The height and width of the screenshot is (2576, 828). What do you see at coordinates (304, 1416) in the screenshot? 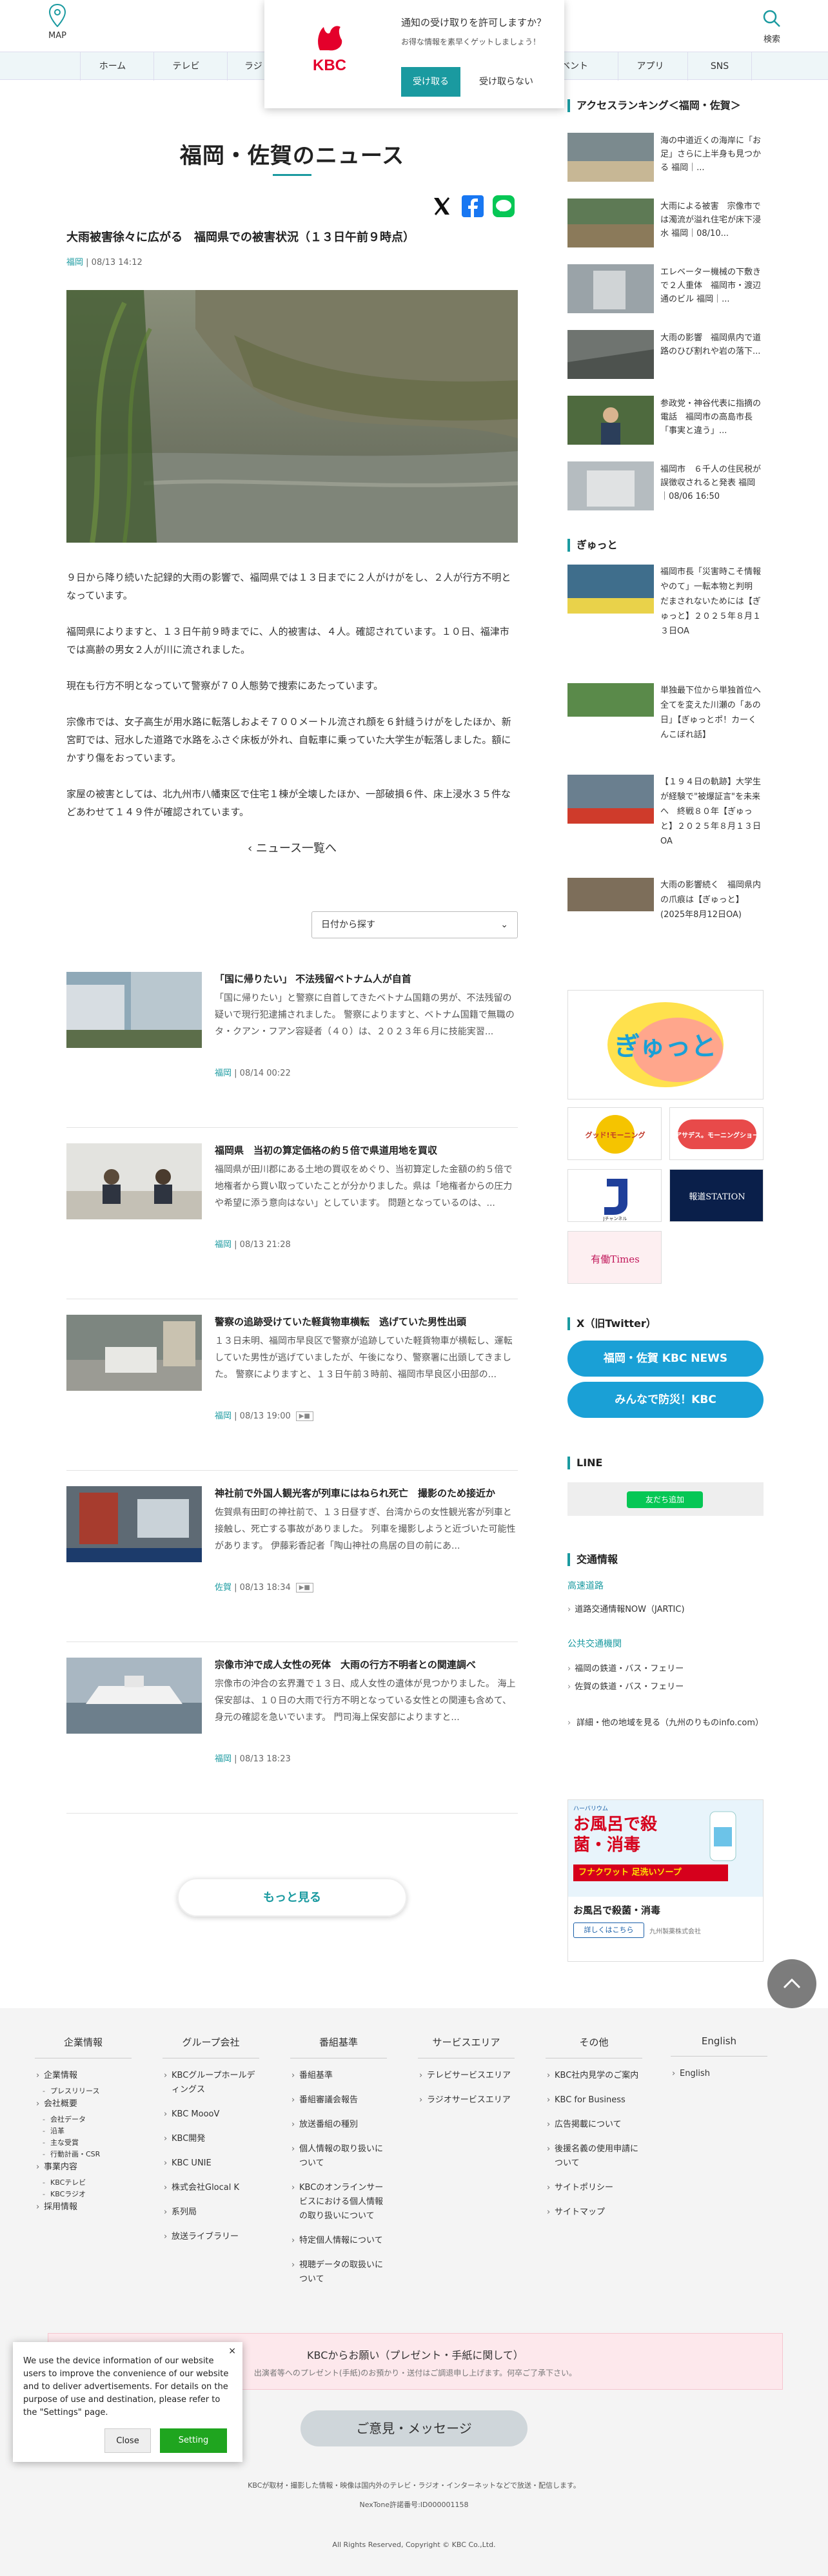
I see `video-icon: ▶■` at bounding box center [304, 1416].